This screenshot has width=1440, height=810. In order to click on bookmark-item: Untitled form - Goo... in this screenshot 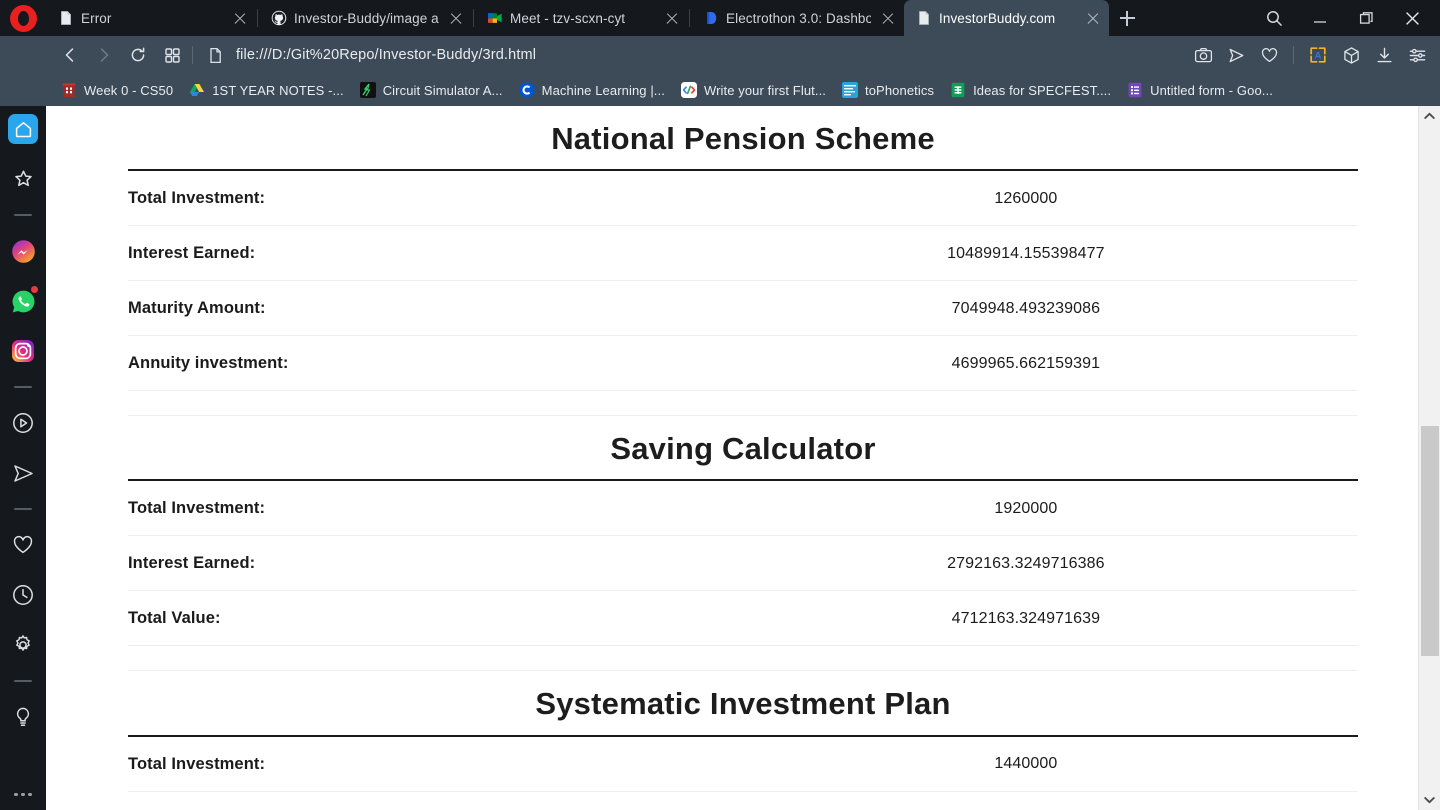, I will do `click(1200, 90)`.